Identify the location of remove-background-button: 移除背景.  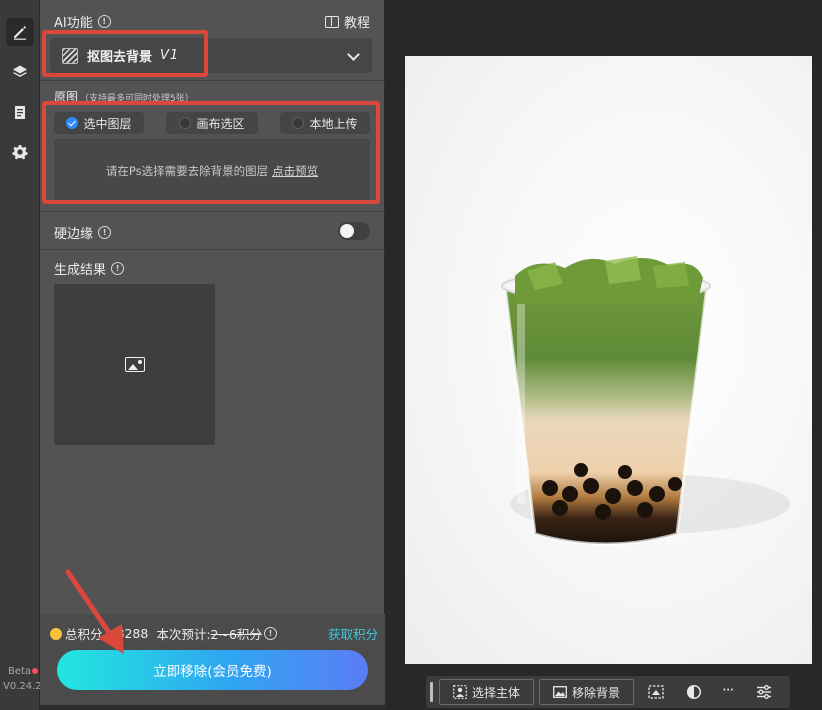
(586, 692).